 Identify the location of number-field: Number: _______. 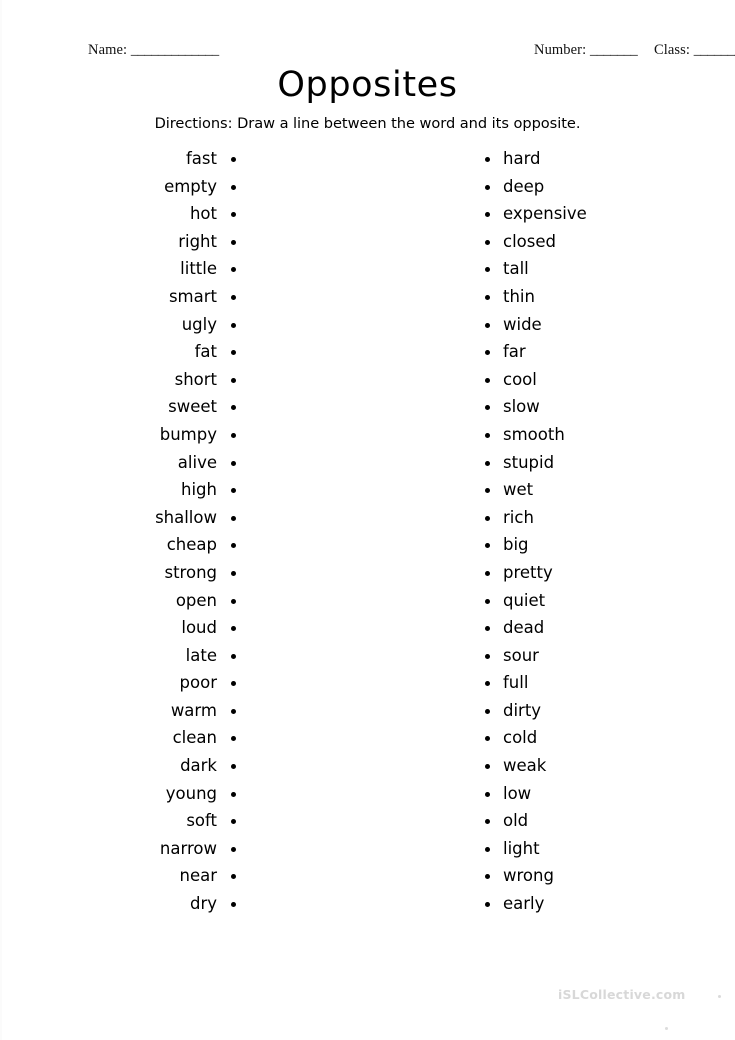
(586, 50).